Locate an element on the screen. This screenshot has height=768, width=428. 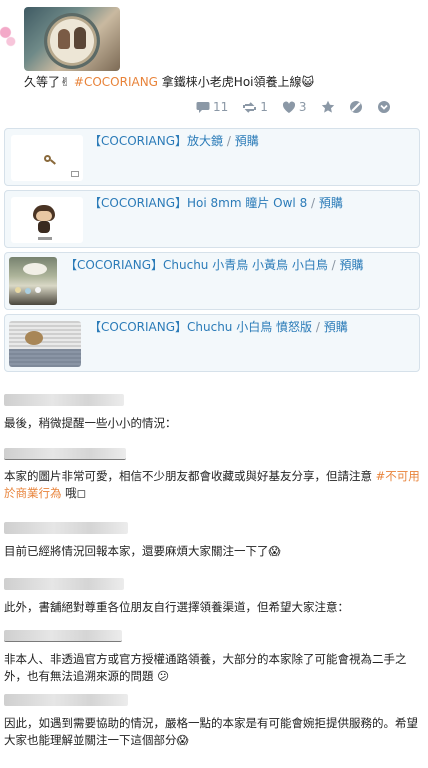
chevron-down-icon is located at coordinates (383, 107).